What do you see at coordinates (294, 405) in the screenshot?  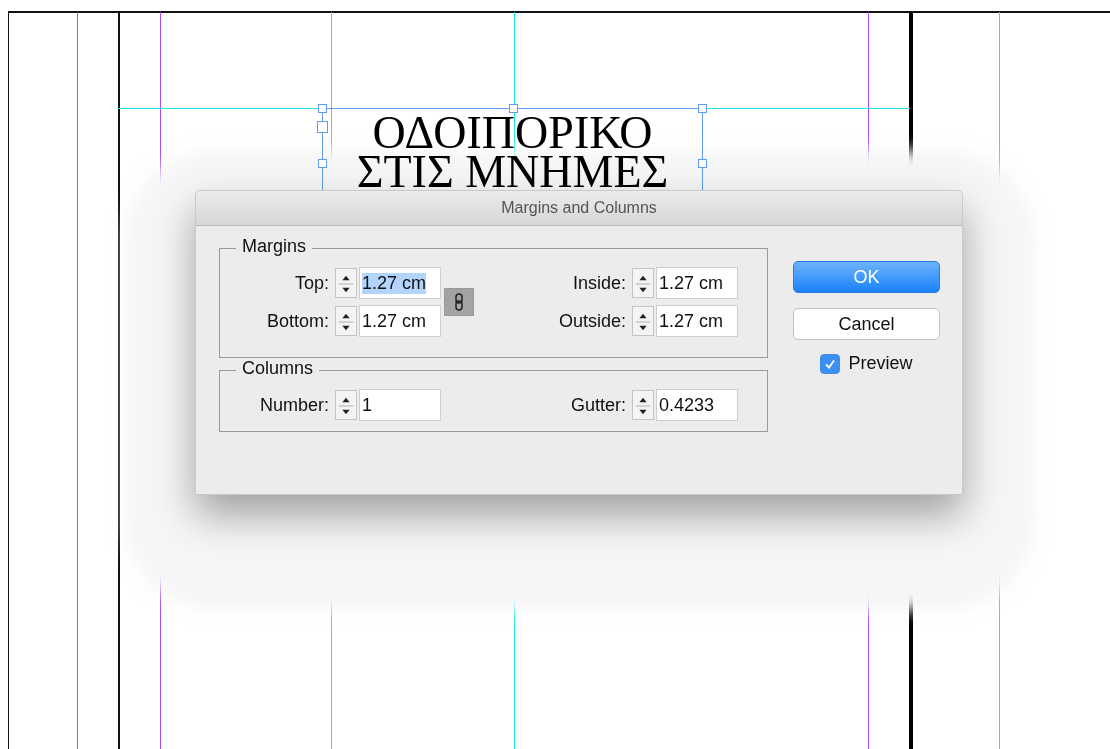 I see `field-label: Number:` at bounding box center [294, 405].